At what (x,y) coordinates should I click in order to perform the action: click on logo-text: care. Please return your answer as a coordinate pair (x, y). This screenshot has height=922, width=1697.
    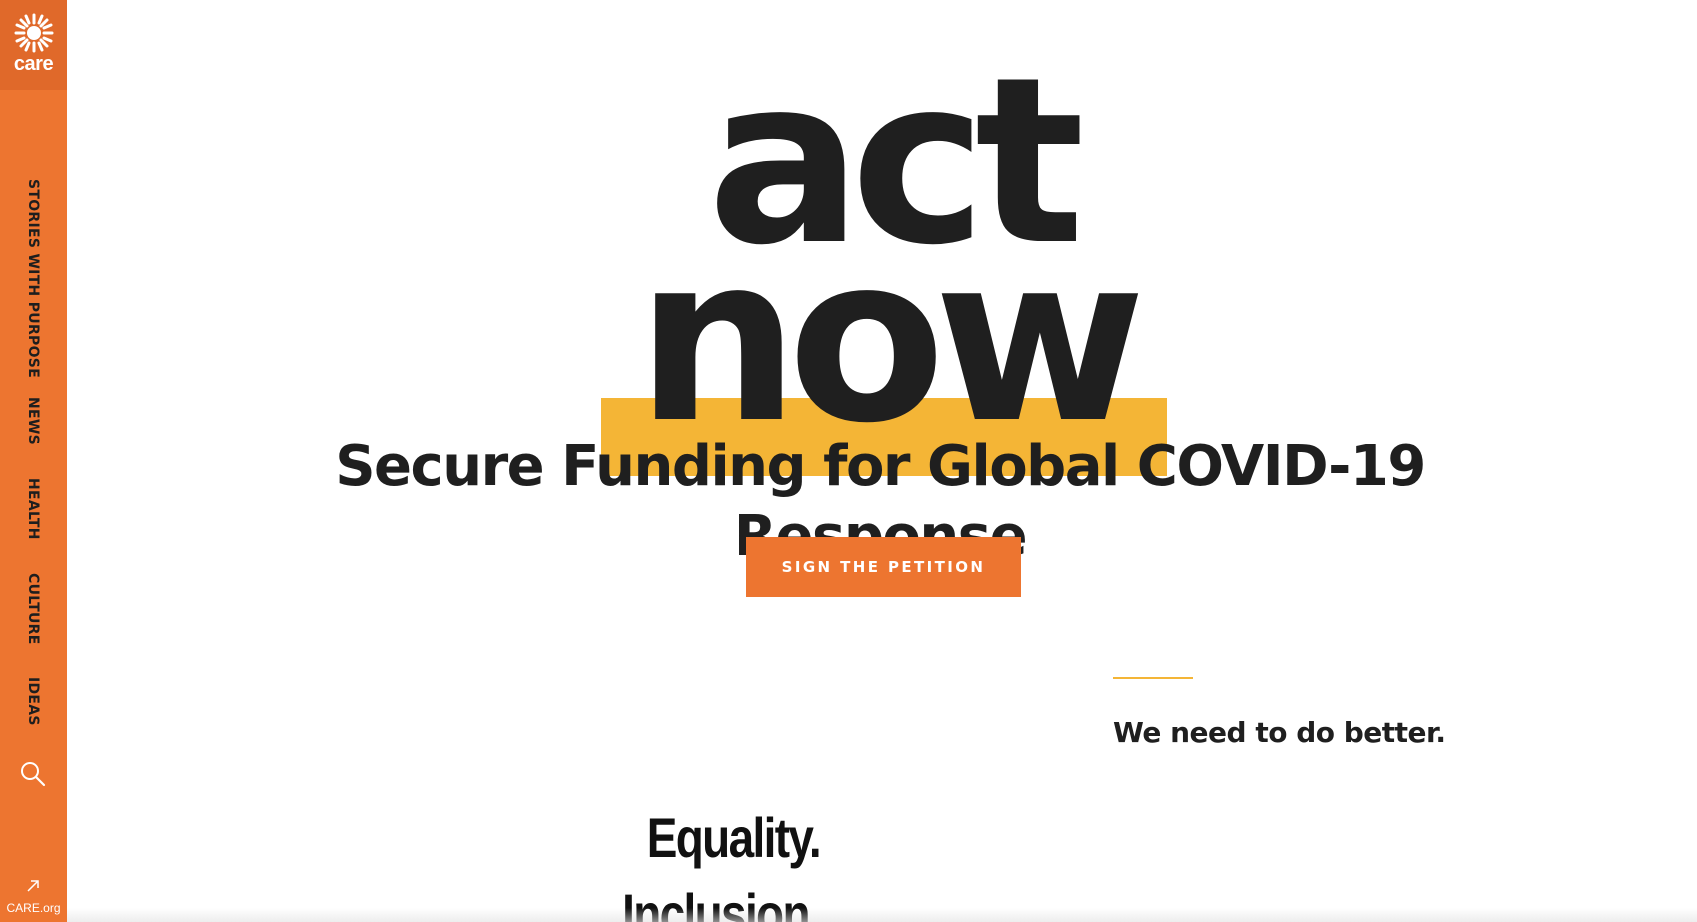
    Looking at the image, I should click on (33, 64).